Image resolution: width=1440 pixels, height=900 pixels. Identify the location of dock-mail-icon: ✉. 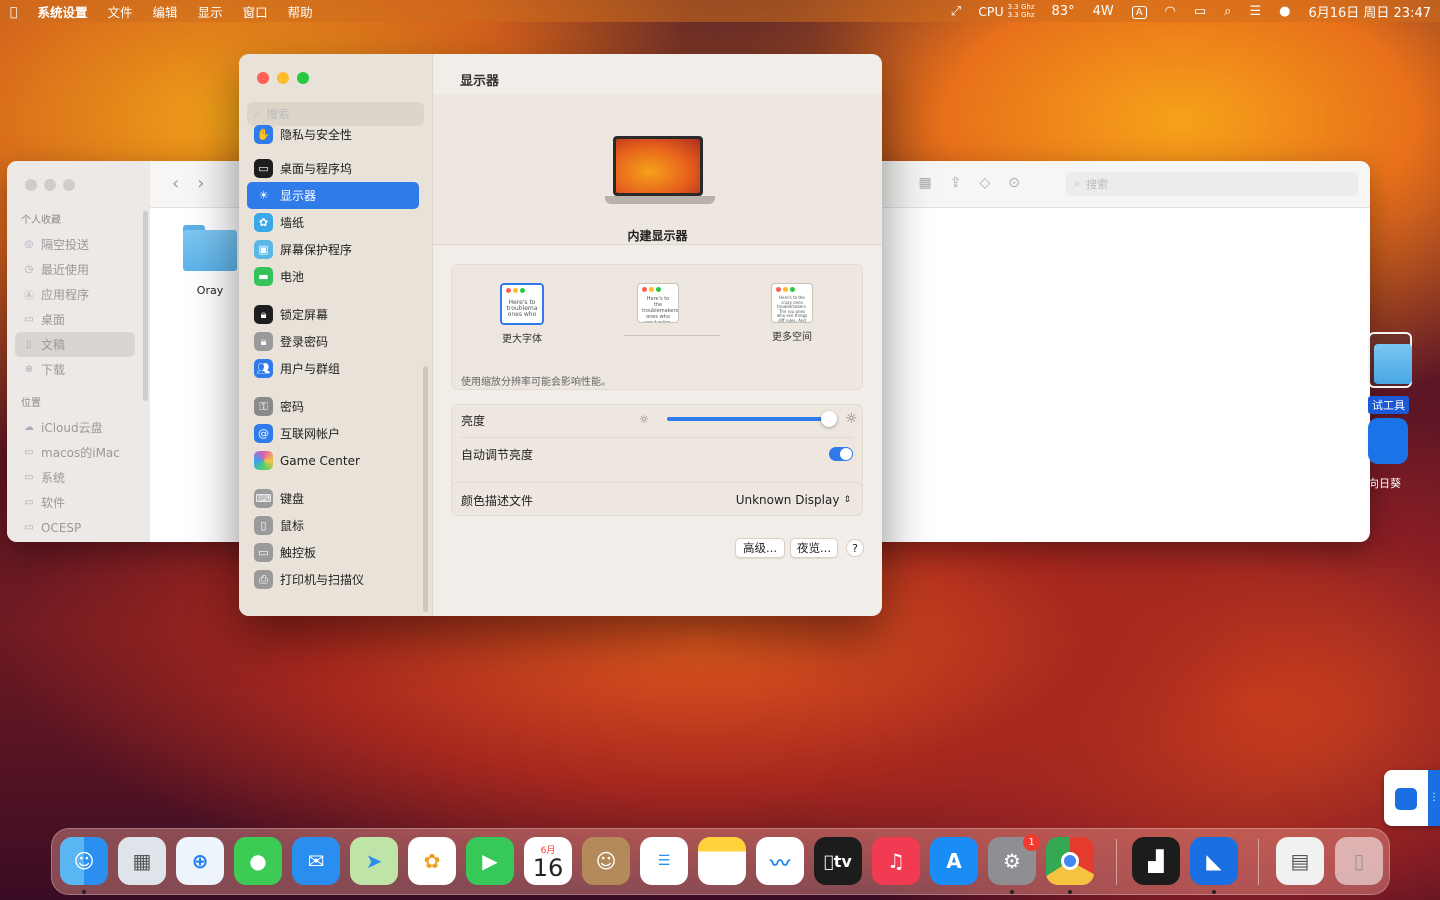
(316, 861).